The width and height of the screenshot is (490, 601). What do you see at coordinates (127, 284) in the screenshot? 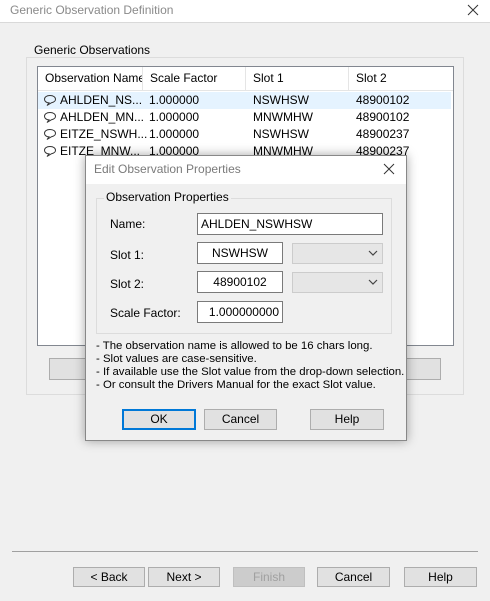
I see `slot2-label: Slot 2:` at bounding box center [127, 284].